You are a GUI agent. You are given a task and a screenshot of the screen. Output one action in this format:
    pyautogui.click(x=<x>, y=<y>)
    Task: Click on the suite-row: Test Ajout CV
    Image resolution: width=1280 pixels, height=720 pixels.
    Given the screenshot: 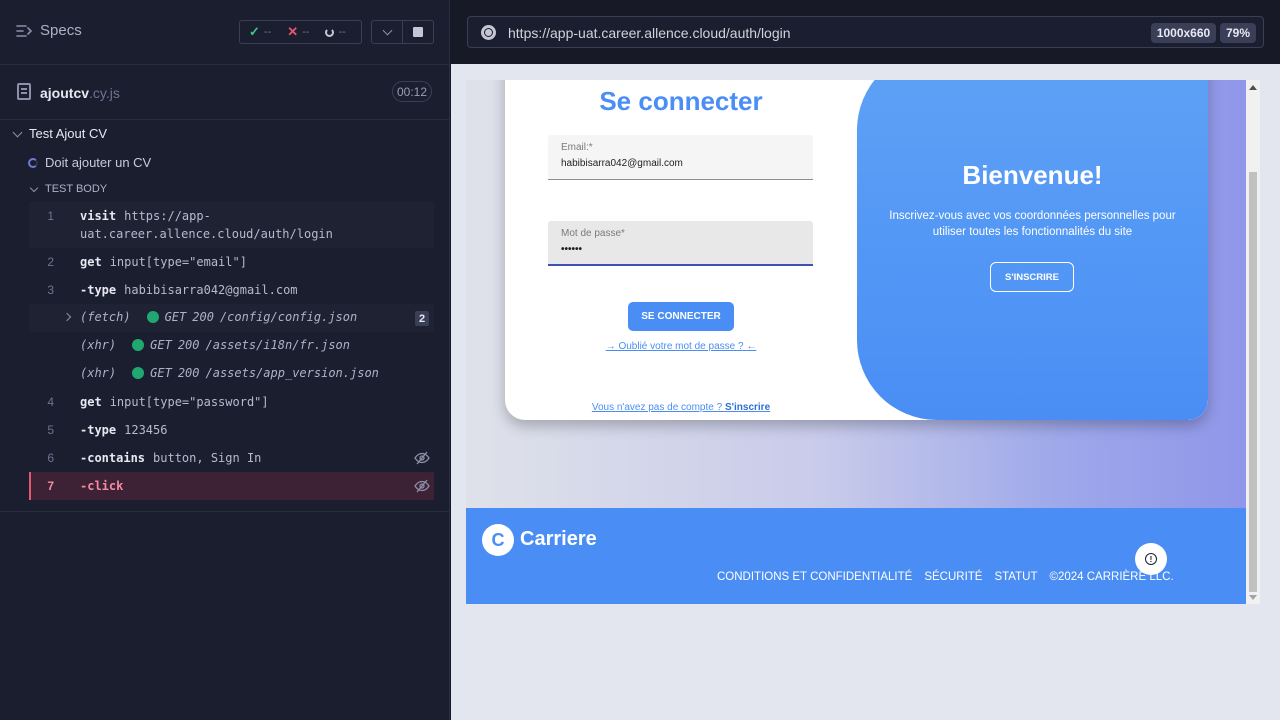 What is the action you would take?
    pyautogui.click(x=60, y=133)
    